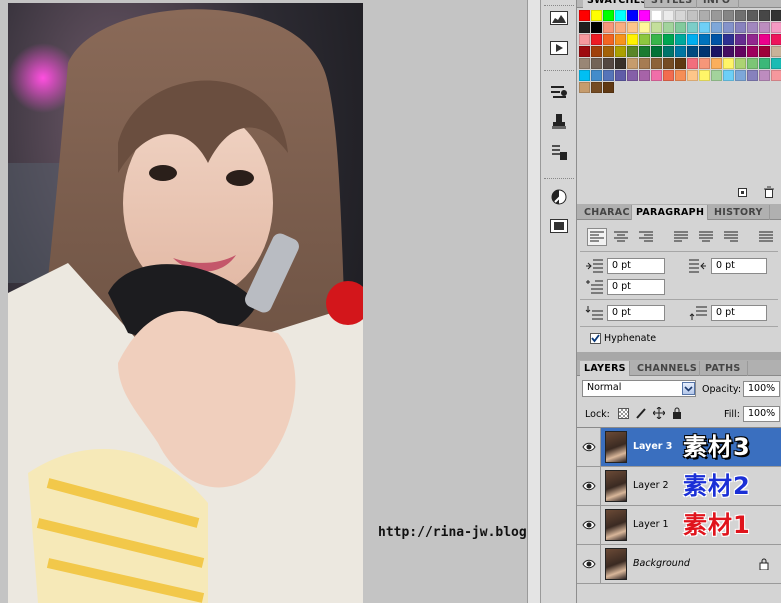 The height and width of the screenshot is (603, 781). Describe the element at coordinates (659, 414) in the screenshot. I see `lock-position-move-icon` at that location.